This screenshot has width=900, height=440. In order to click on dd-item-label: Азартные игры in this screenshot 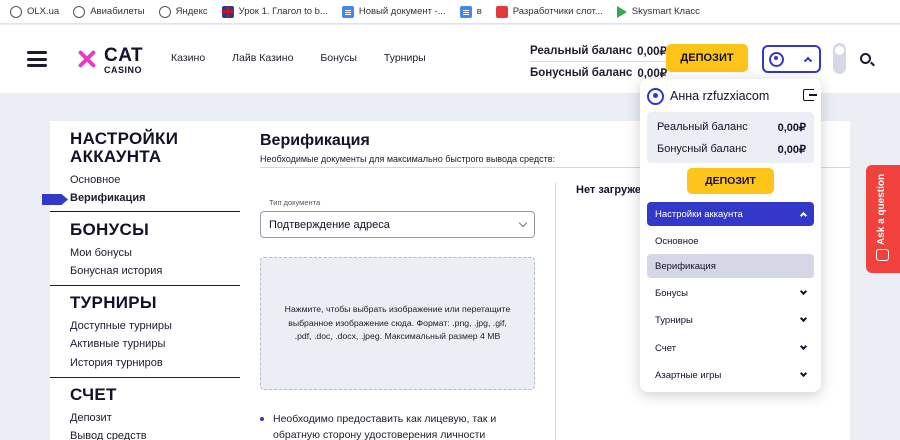, I will do `click(688, 375)`.